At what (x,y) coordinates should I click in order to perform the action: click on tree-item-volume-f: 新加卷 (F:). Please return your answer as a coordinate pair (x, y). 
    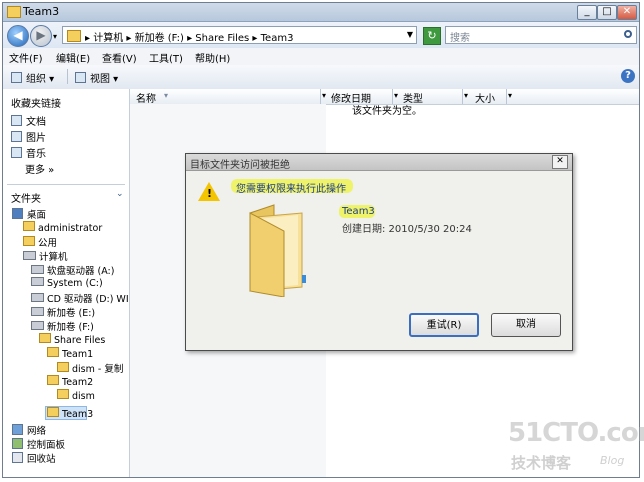
    Looking at the image, I should click on (62, 326).